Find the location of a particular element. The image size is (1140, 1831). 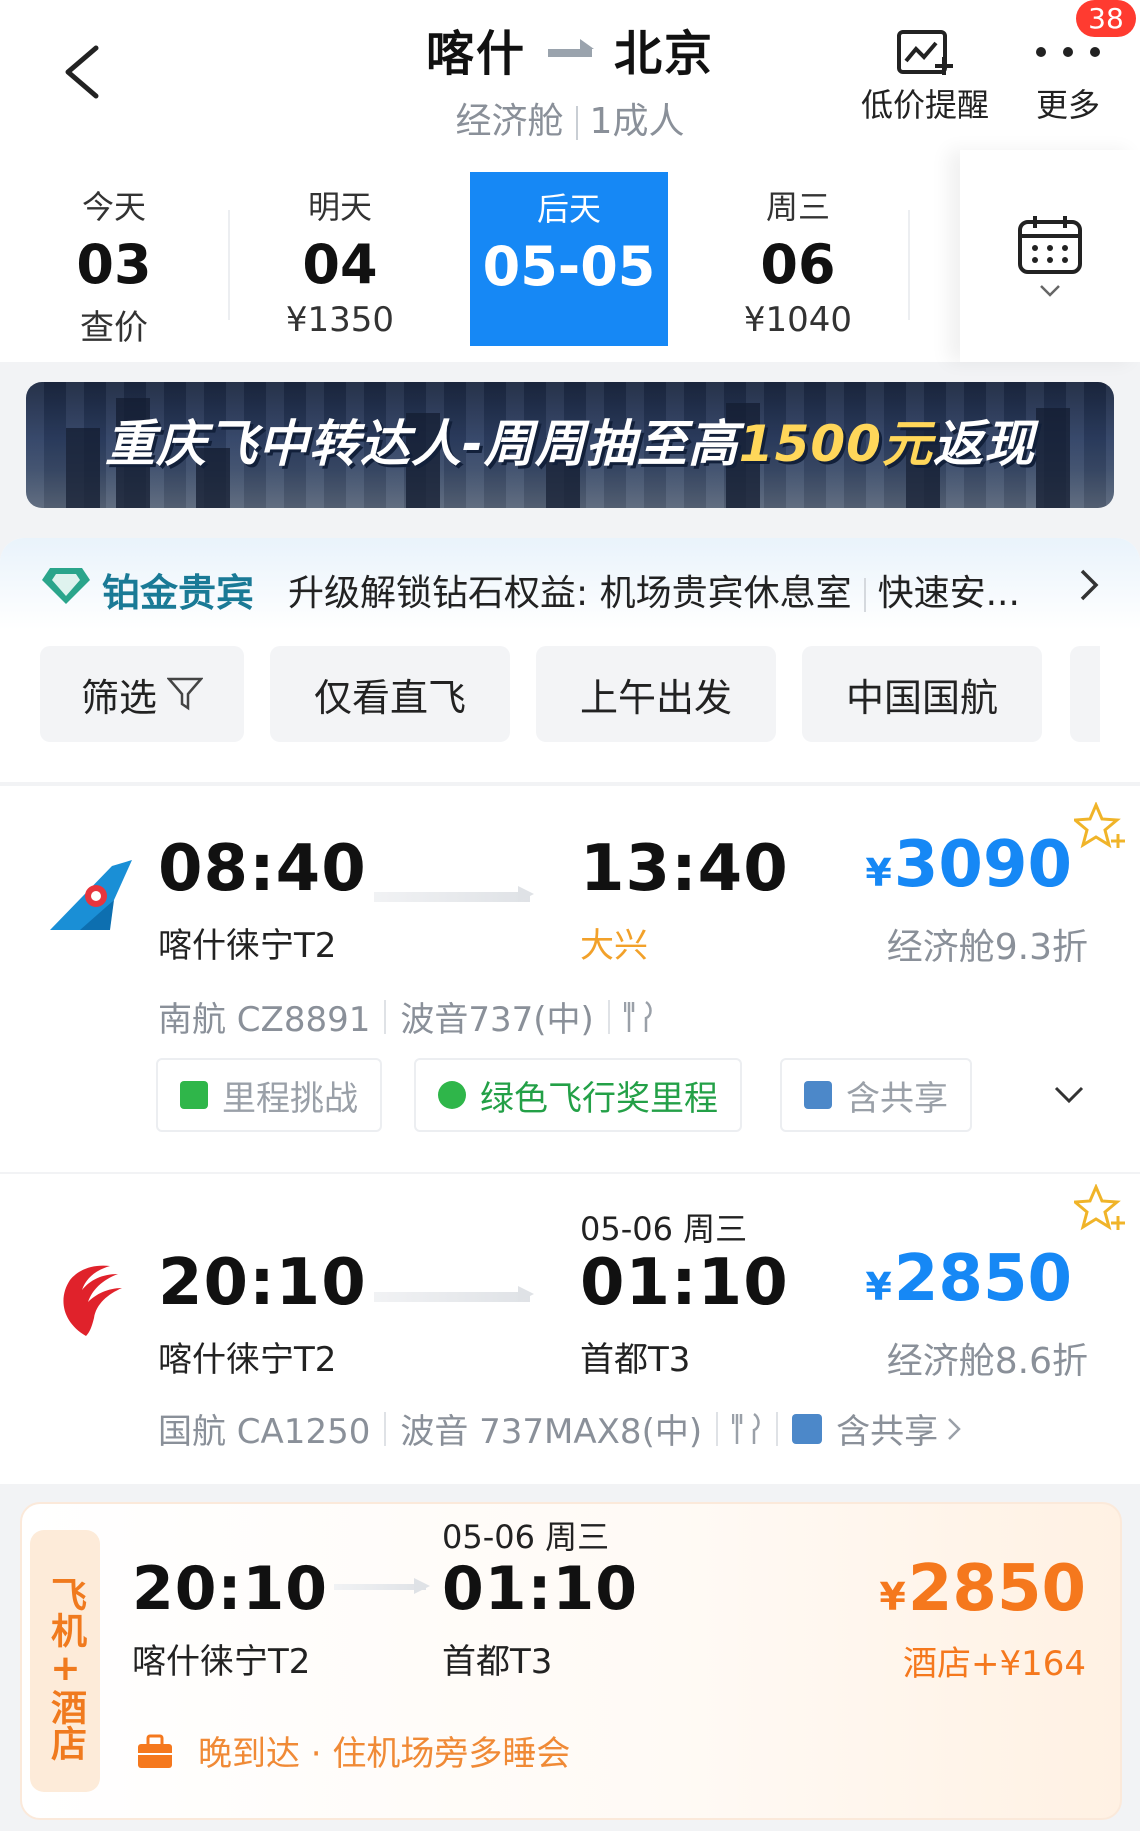

combo-price: ¥2850 is located at coordinates (982, 1589).